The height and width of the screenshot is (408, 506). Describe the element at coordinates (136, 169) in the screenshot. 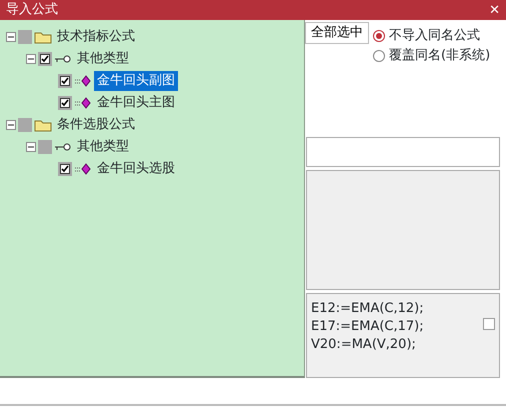

I see `tree-item: 金牛回头选股` at that location.